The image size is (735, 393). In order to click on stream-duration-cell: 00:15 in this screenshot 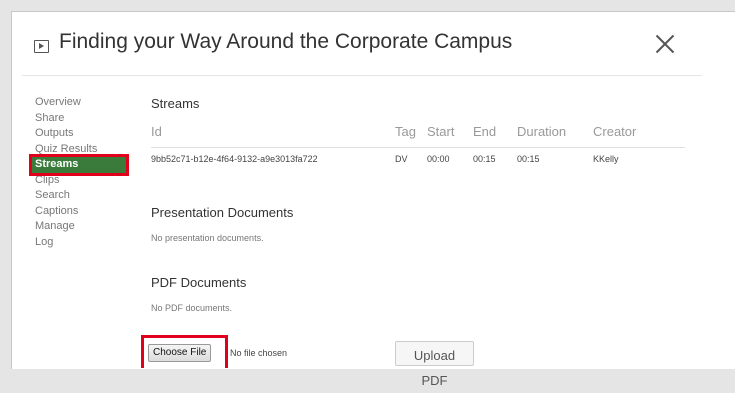, I will do `click(528, 159)`.